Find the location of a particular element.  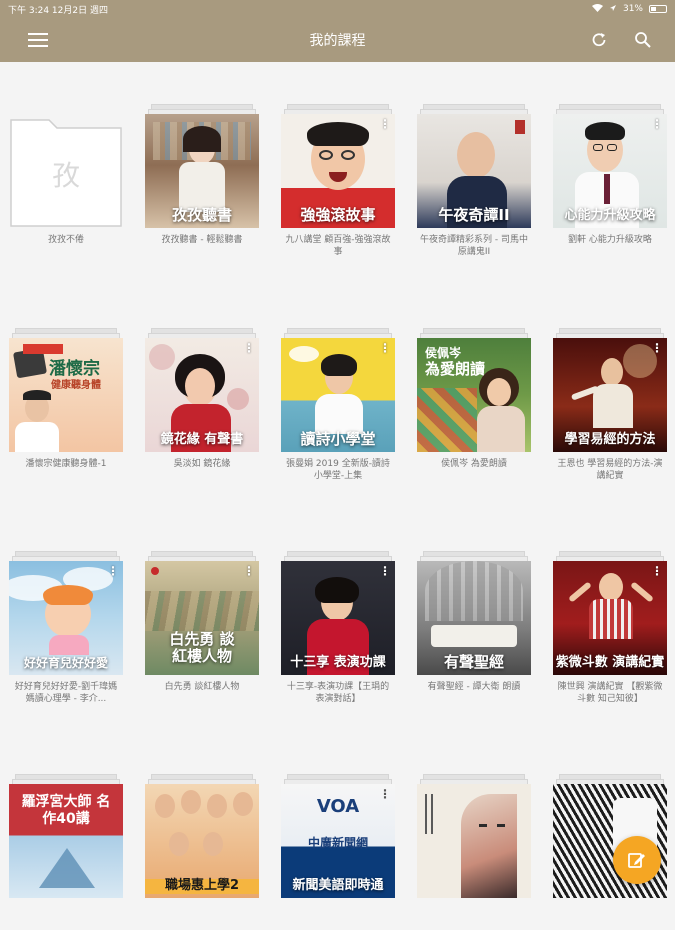

app-bar: 我的課程 is located at coordinates (337, 40).